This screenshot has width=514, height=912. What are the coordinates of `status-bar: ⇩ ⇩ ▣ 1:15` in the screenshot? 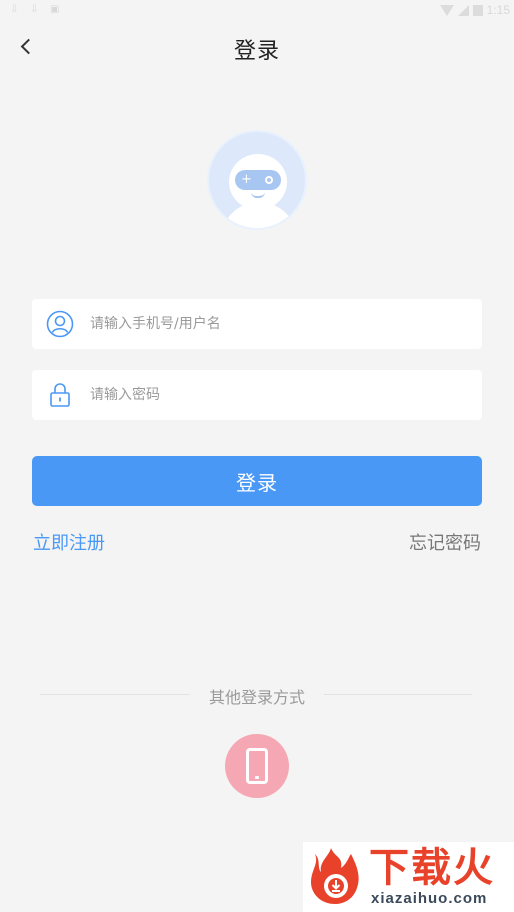 It's located at (257, 11).